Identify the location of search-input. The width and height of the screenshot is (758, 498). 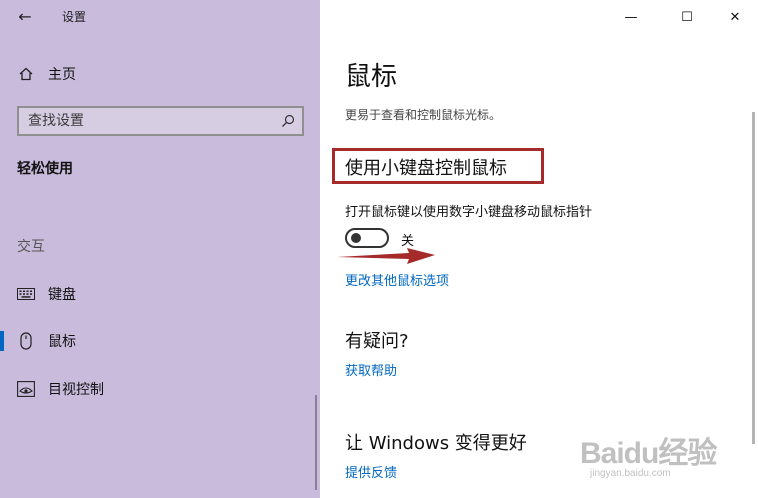
(144, 121).